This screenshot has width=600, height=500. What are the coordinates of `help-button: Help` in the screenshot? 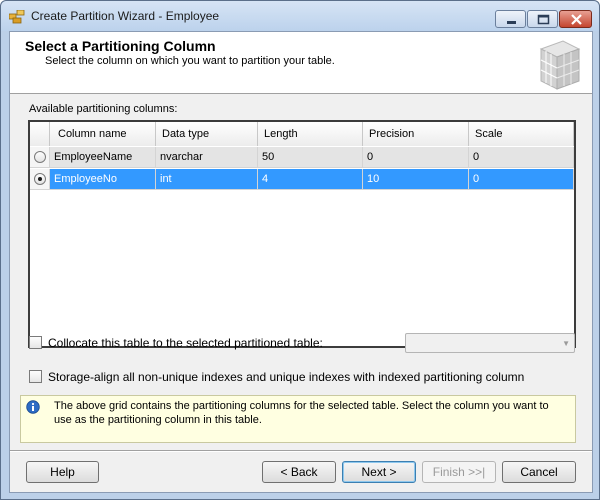 It's located at (62, 472).